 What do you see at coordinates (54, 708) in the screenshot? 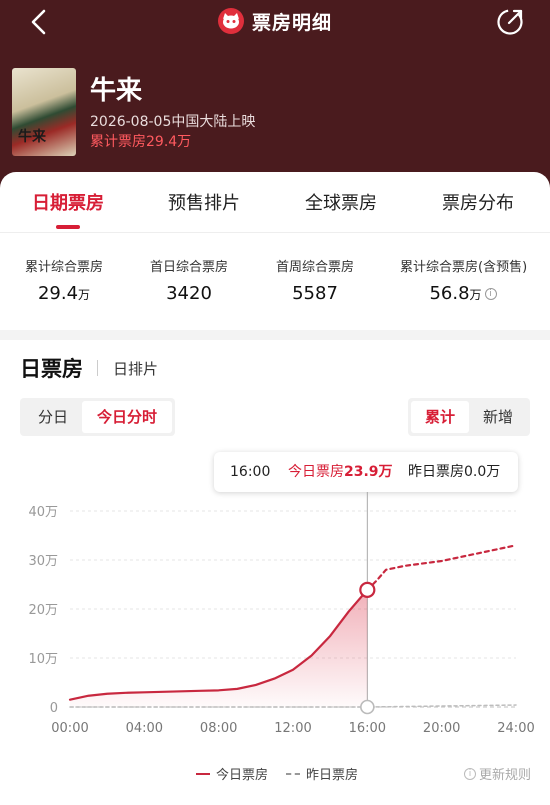
I see `y-tick-label: 0` at bounding box center [54, 708].